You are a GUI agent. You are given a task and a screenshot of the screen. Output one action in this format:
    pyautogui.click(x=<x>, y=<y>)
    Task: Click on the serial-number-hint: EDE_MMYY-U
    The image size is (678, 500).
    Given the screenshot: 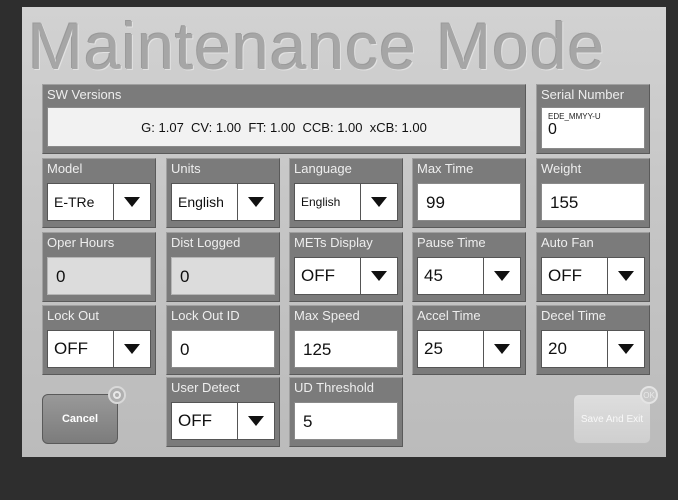 What is the action you would take?
    pyautogui.click(x=574, y=116)
    